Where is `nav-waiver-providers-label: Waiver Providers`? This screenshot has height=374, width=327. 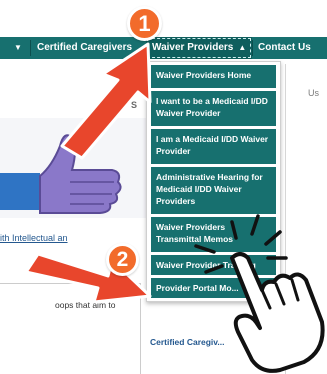 nav-waiver-providers-label: Waiver Providers is located at coordinates (193, 47).